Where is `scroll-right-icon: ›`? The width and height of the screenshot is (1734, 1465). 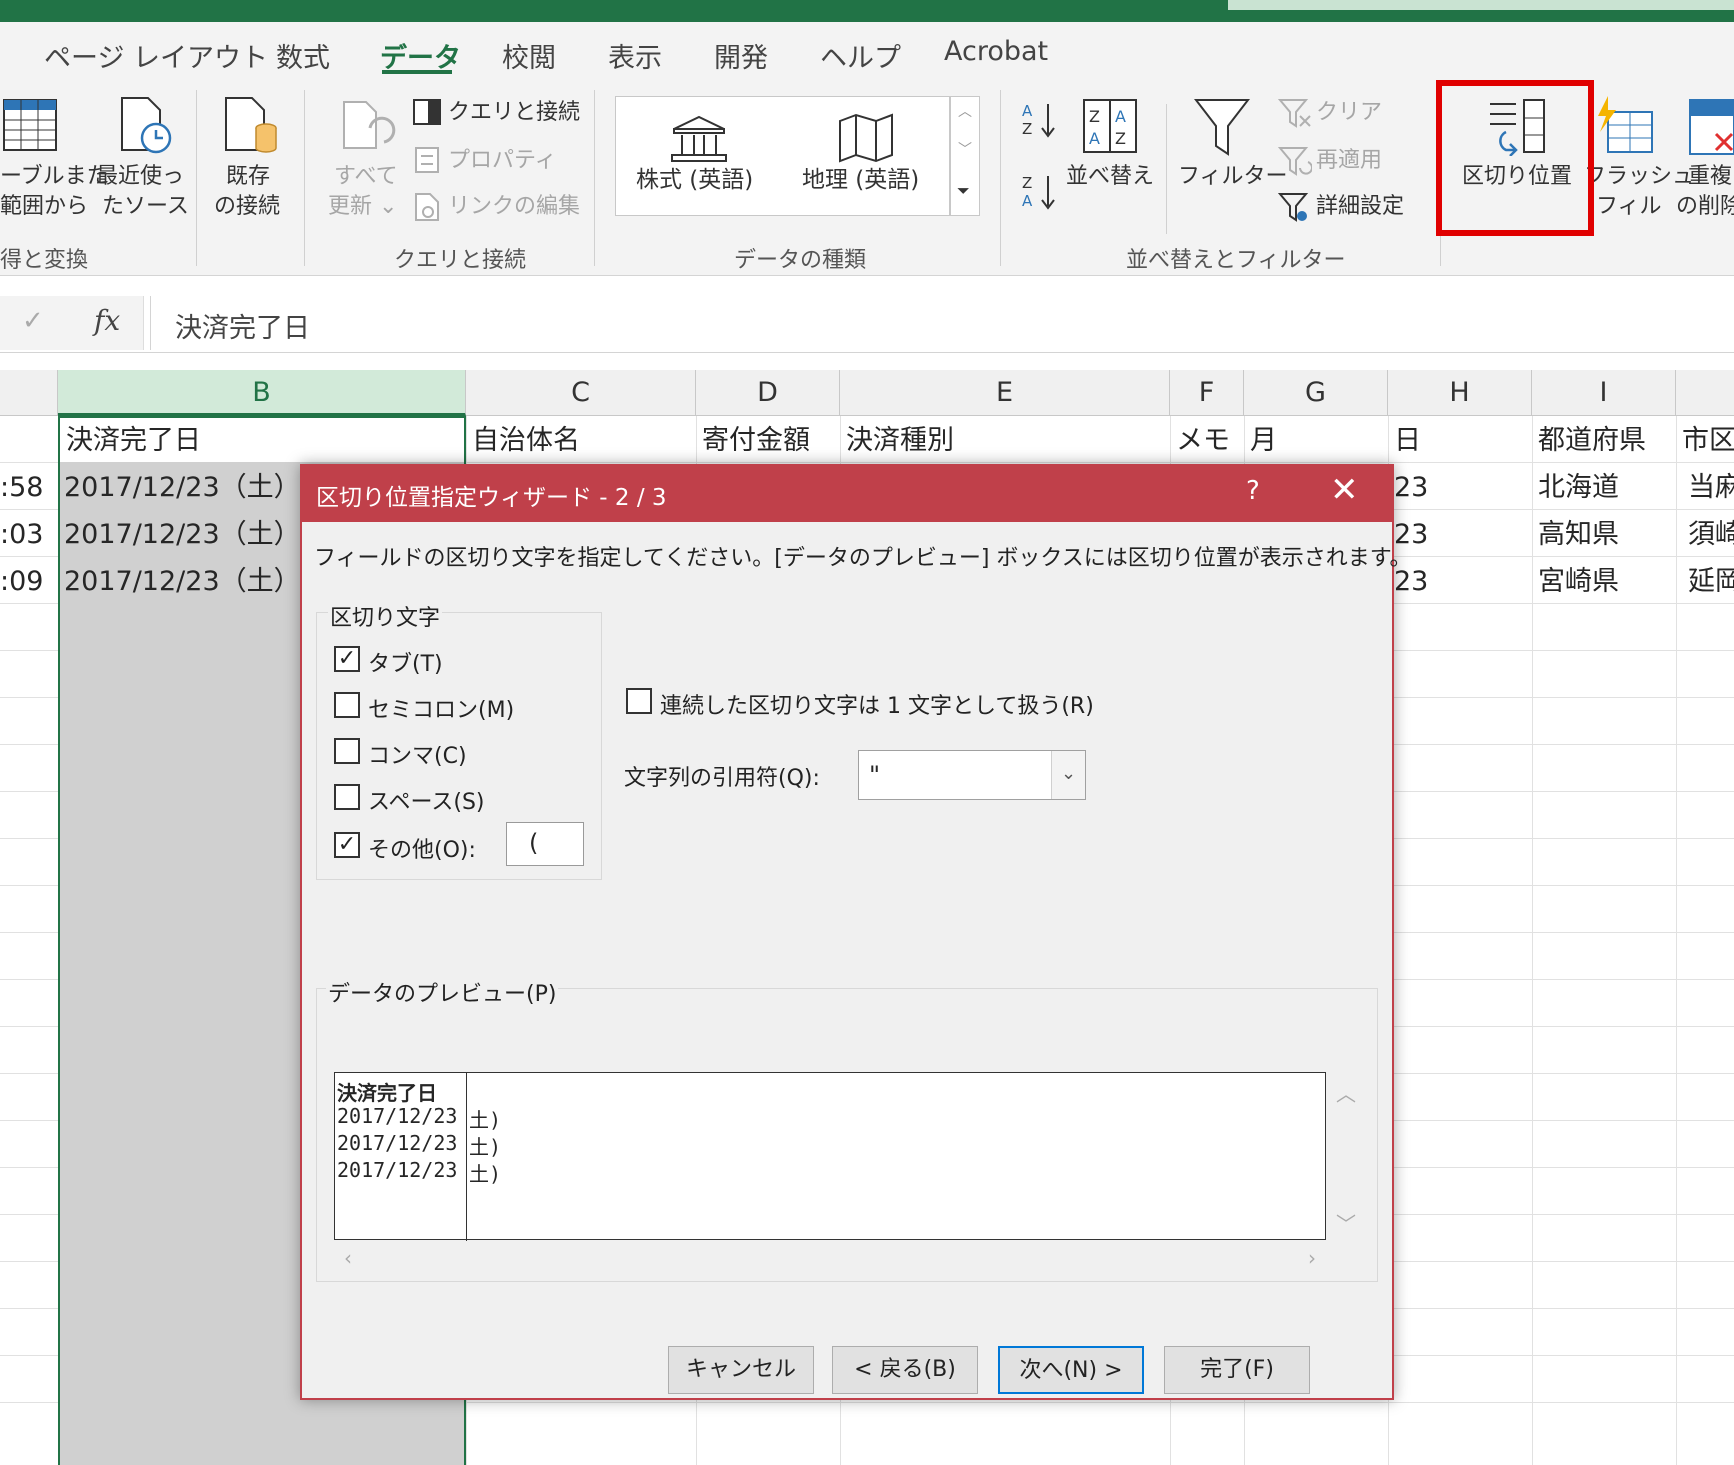
scroll-right-icon: › is located at coordinates (1312, 1258).